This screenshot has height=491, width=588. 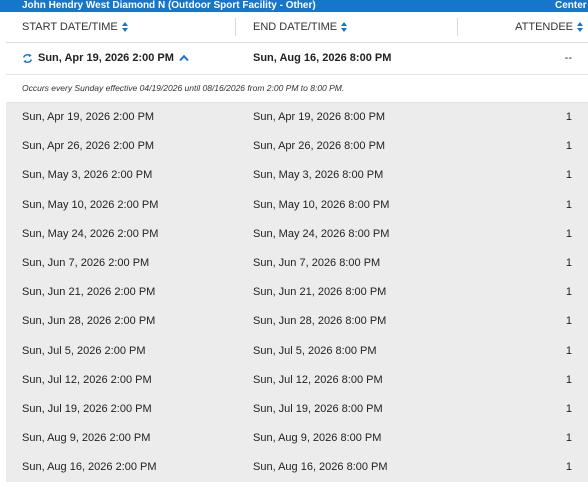 What do you see at coordinates (88, 117) in the screenshot?
I see `occurrence-start: Sun, Apr 19, 2026 2:00 PM` at bounding box center [88, 117].